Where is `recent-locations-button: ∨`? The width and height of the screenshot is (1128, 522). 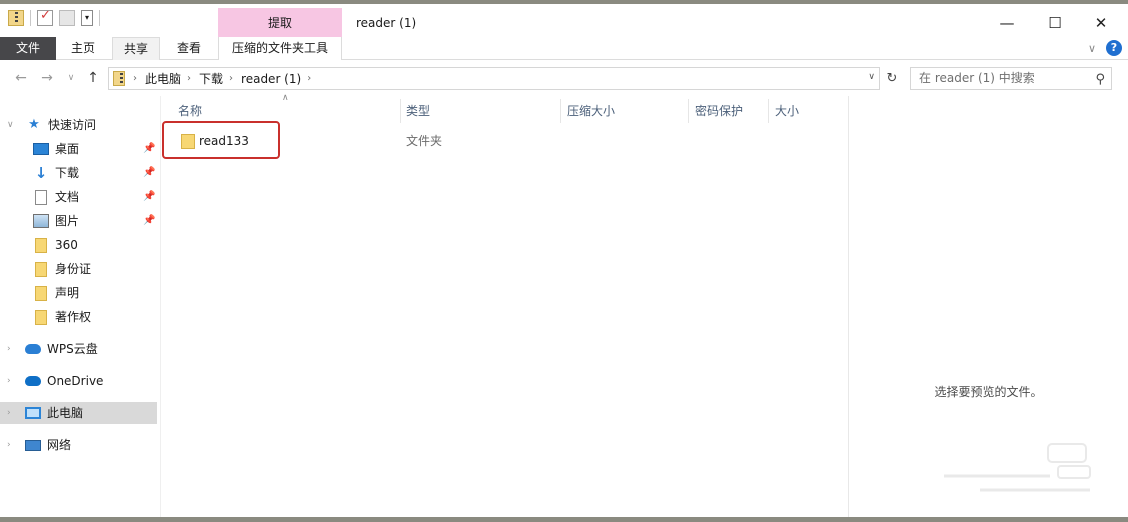 recent-locations-button: ∨ is located at coordinates (71, 78).